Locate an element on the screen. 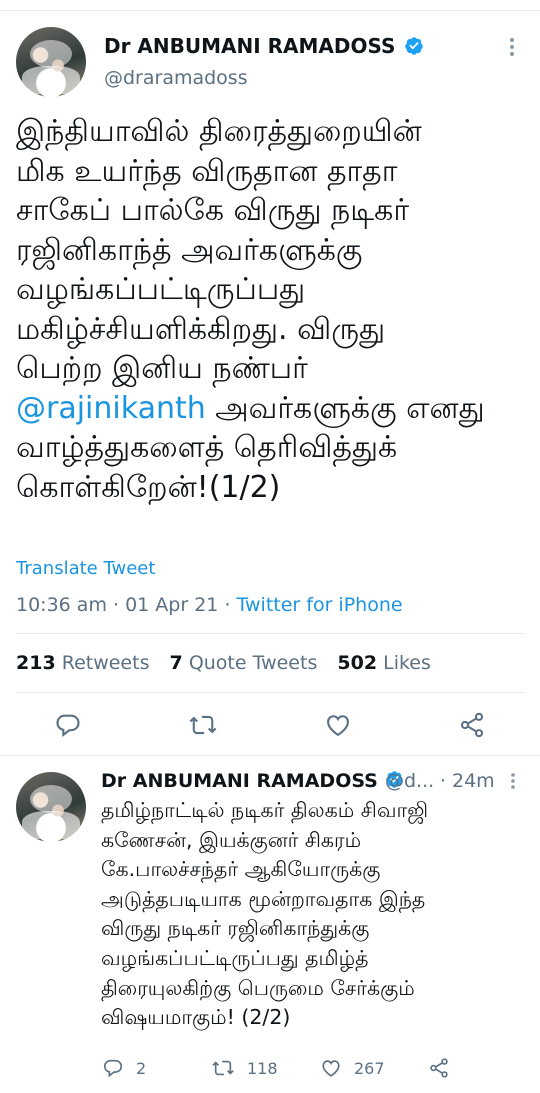  translate-tweet-link: Translate Tweet is located at coordinates (85, 568).